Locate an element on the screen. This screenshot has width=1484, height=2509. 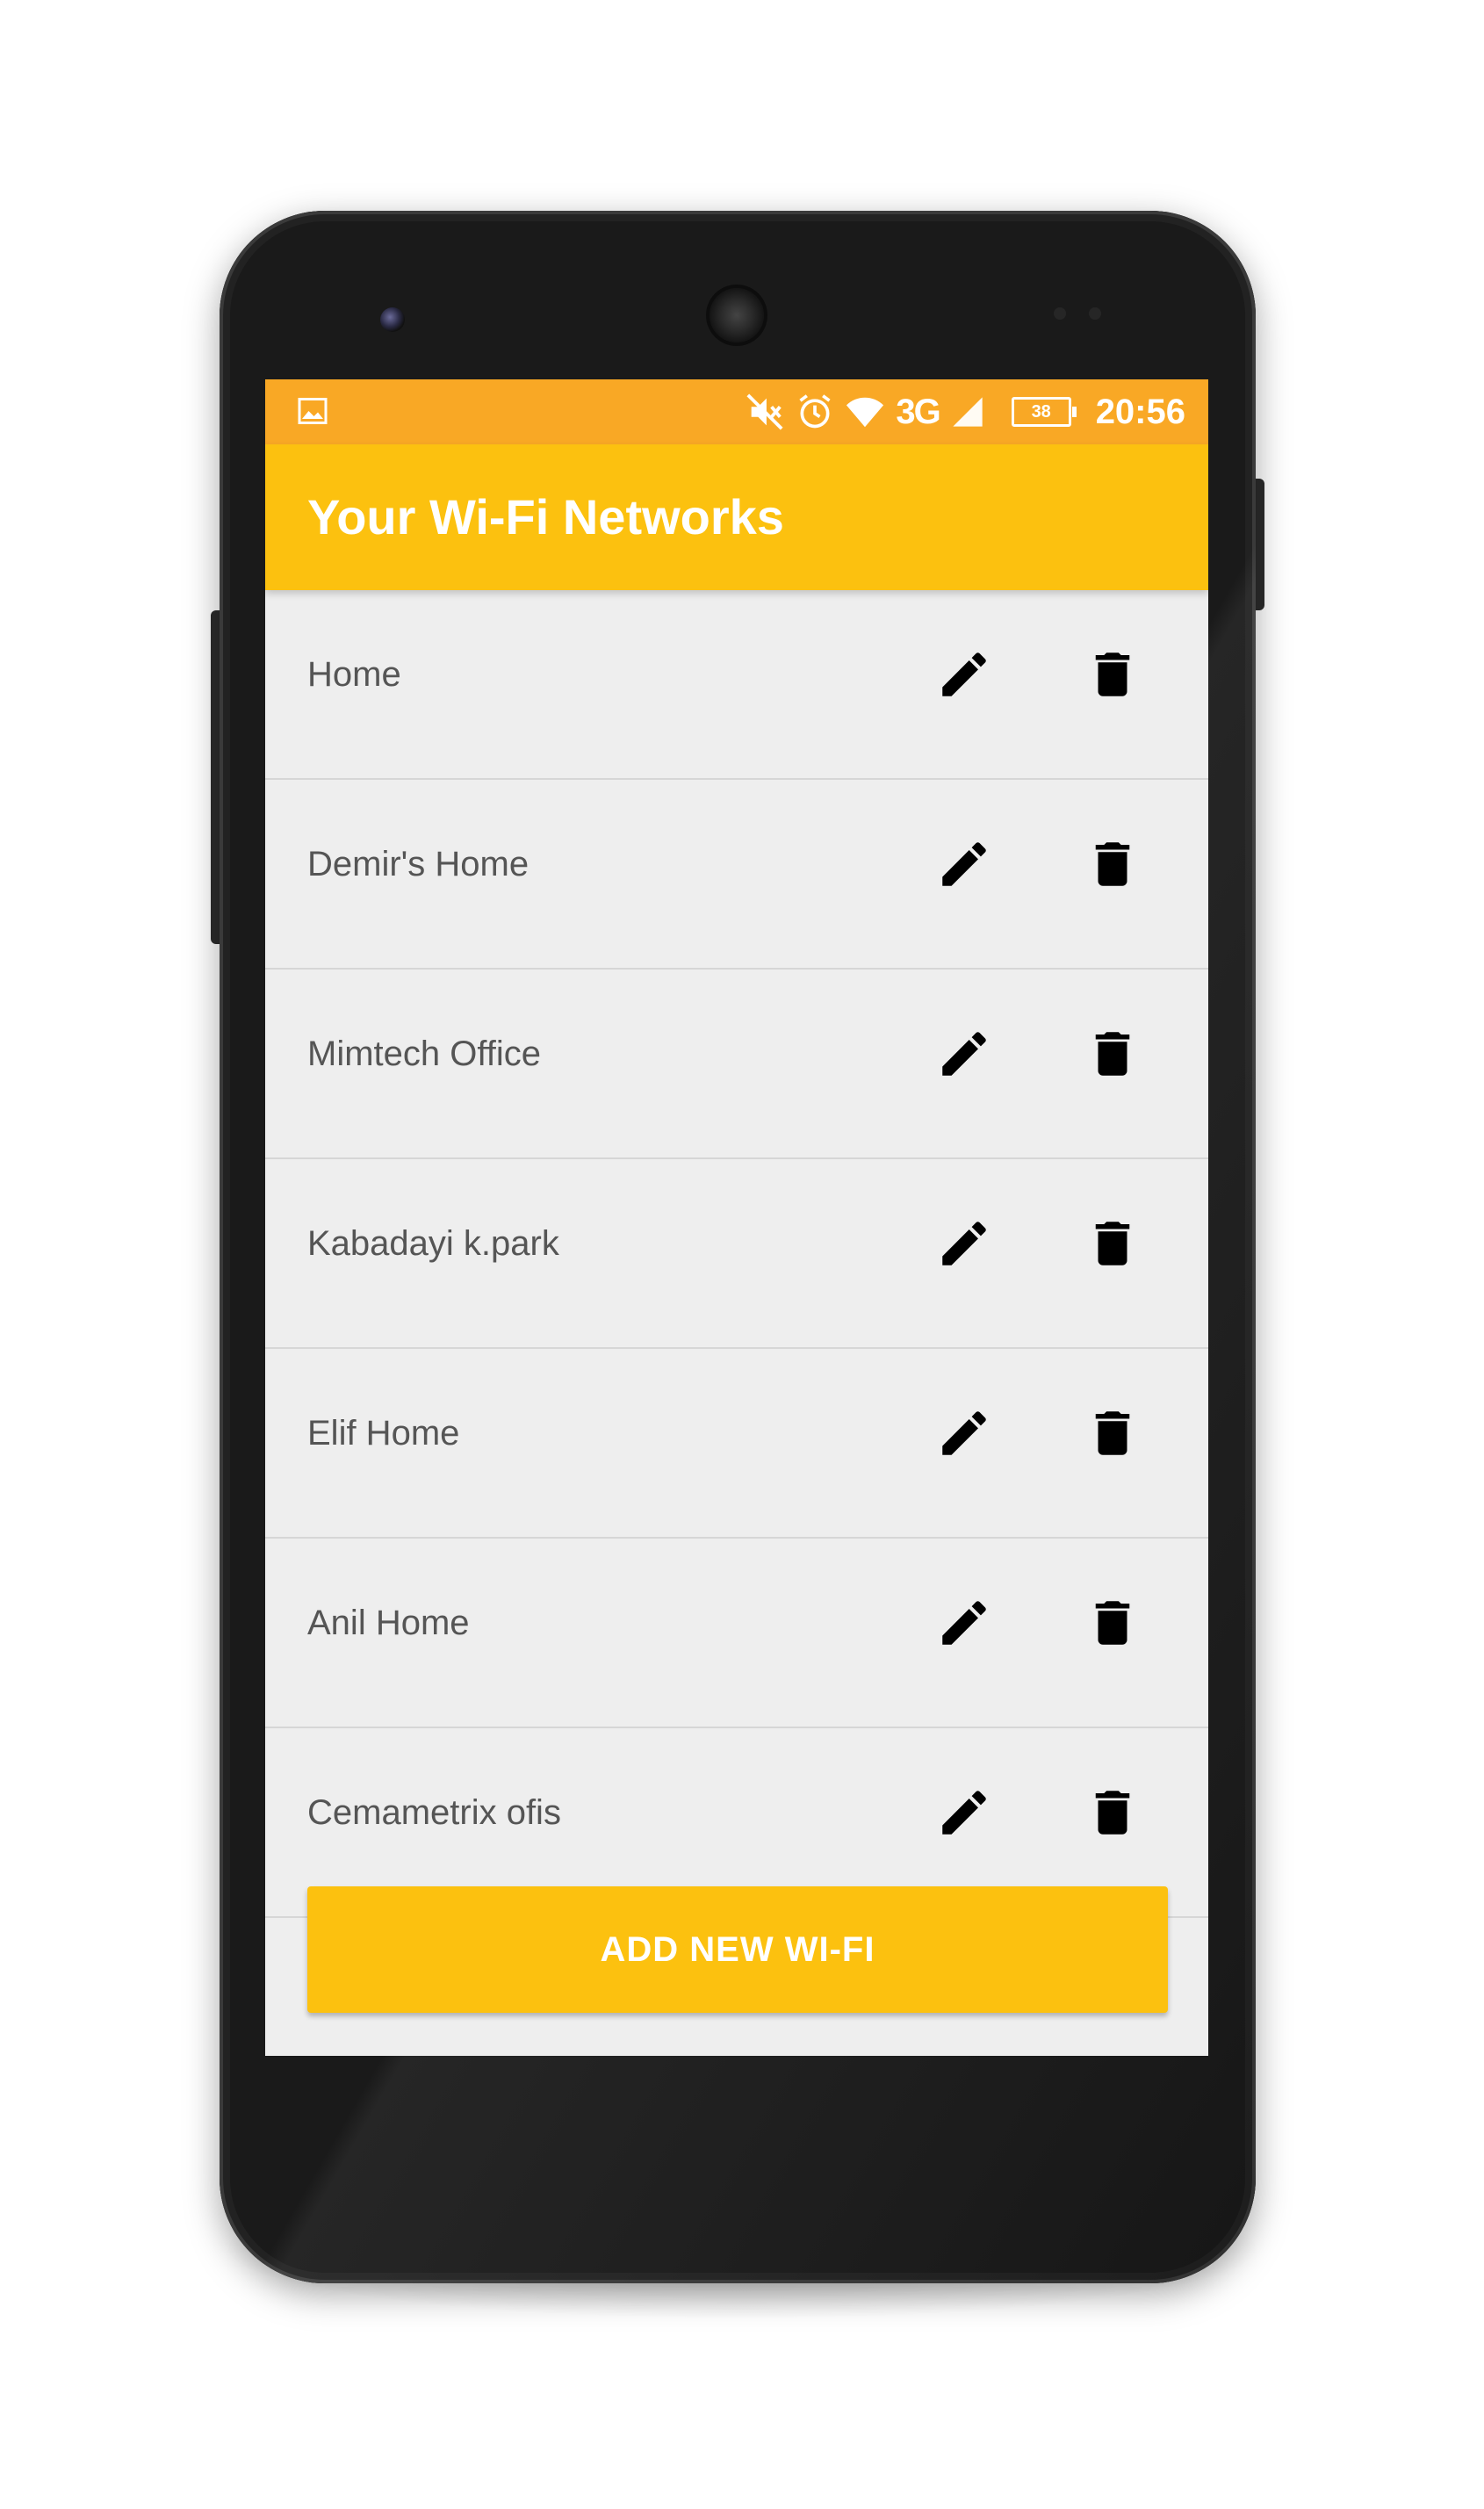
network-name: Cemametrix ofis is located at coordinates (434, 1812).